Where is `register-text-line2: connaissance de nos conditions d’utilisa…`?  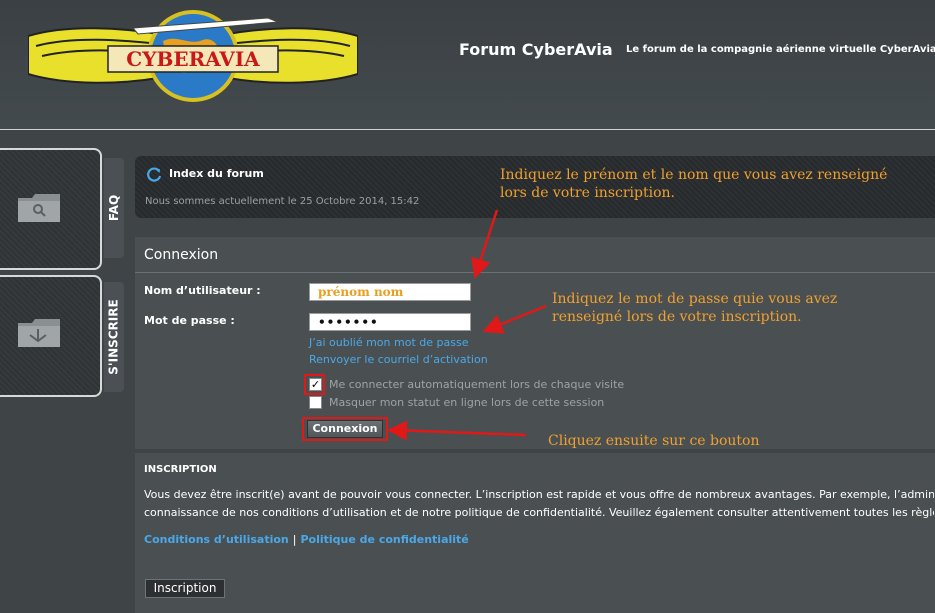 register-text-line2: connaissance de nos conditions d’utilisa… is located at coordinates (539, 512).